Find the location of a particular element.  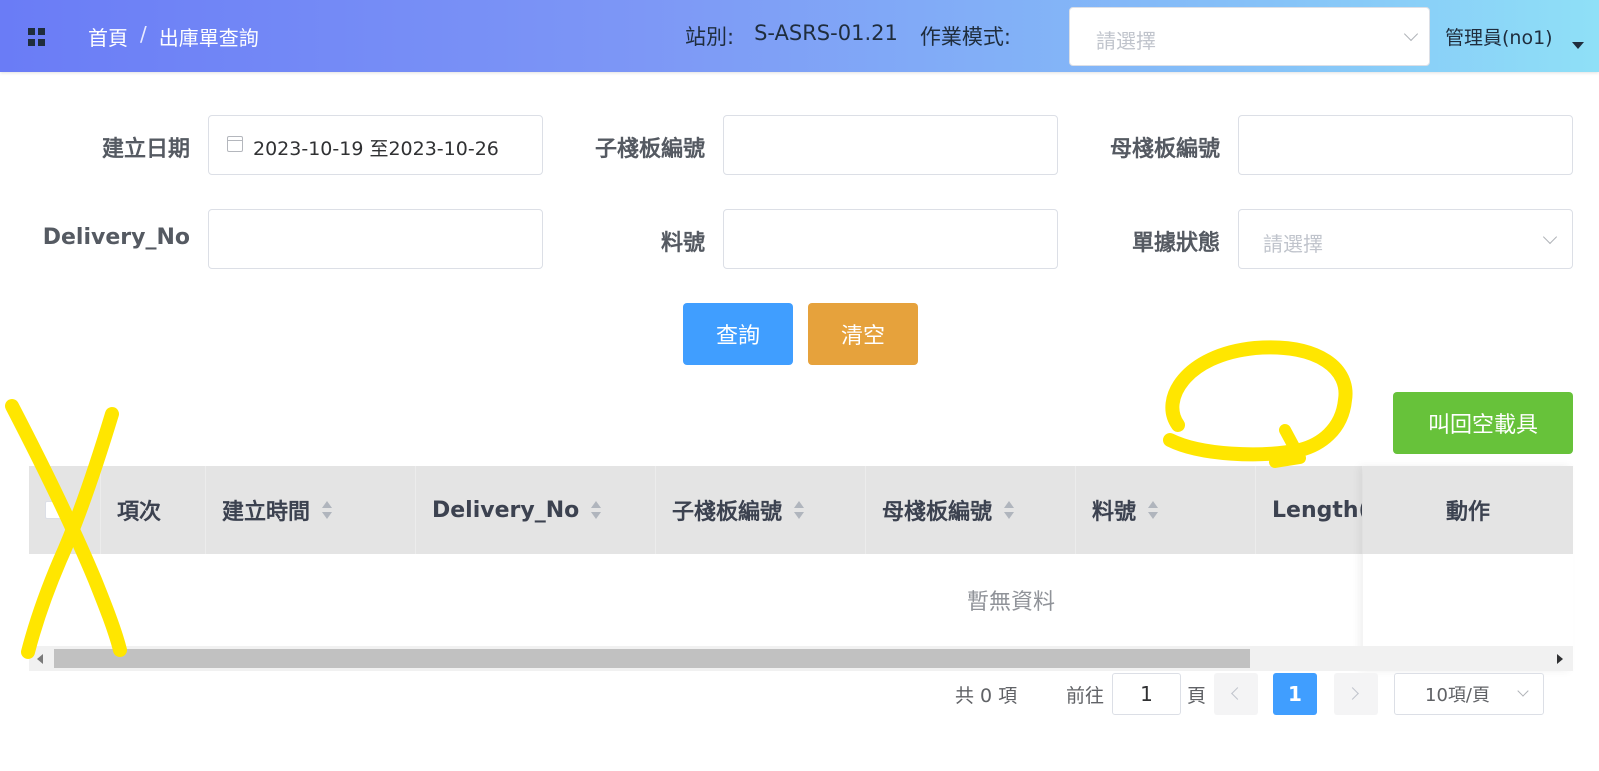

column-header-delivery-no: Delivery_No is located at coordinates (536, 510).